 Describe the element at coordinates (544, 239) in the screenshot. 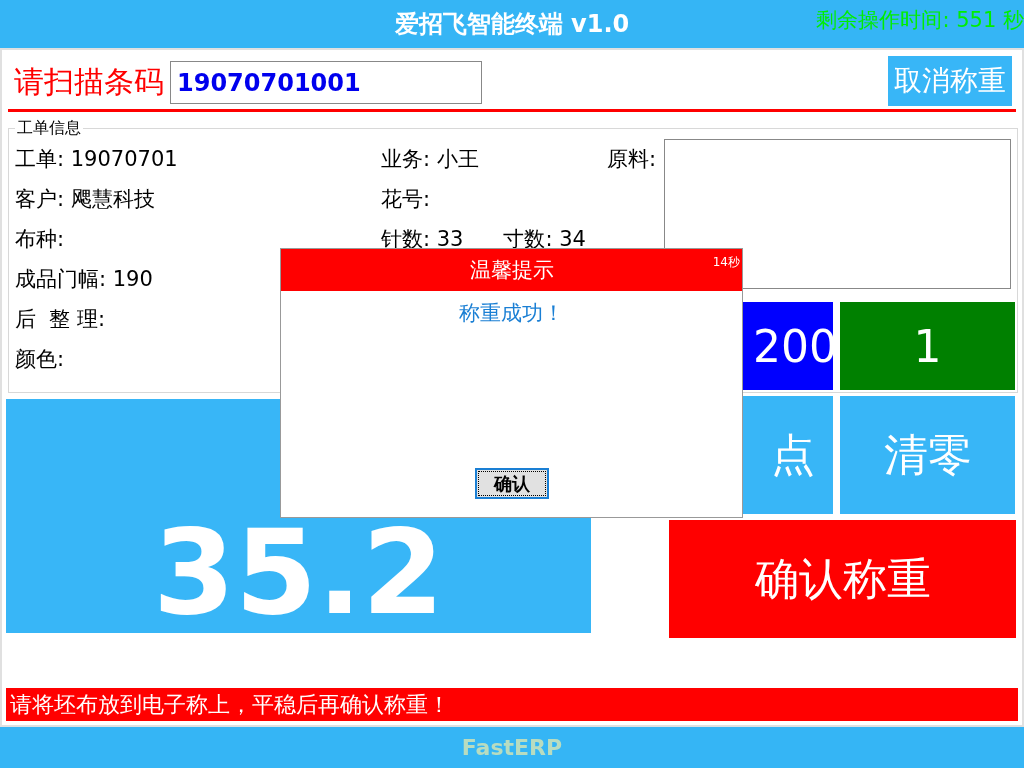

I see `info-field: 寸数: 34` at that location.